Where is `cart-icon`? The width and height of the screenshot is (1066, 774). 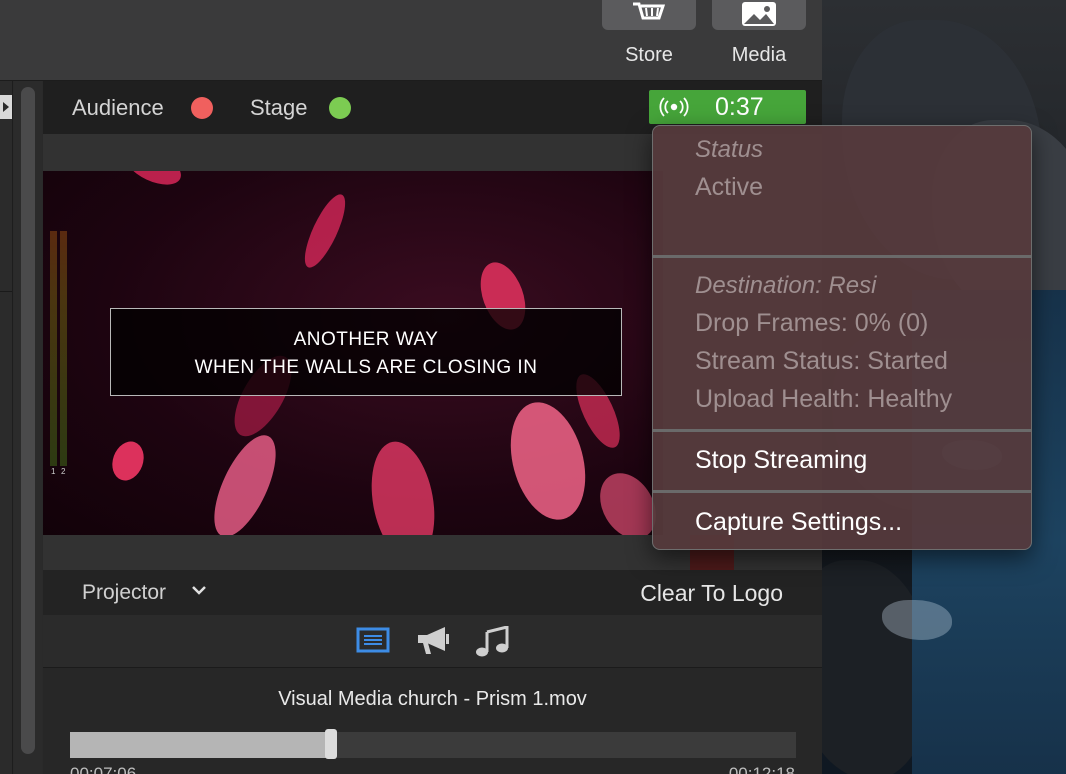
cart-icon is located at coordinates (649, 11).